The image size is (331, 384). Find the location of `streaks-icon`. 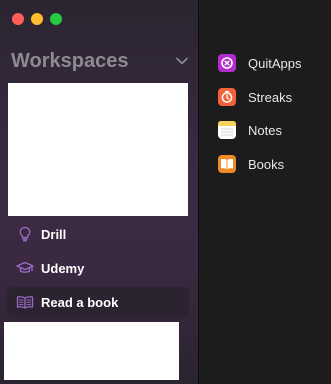

streaks-icon is located at coordinates (227, 97).